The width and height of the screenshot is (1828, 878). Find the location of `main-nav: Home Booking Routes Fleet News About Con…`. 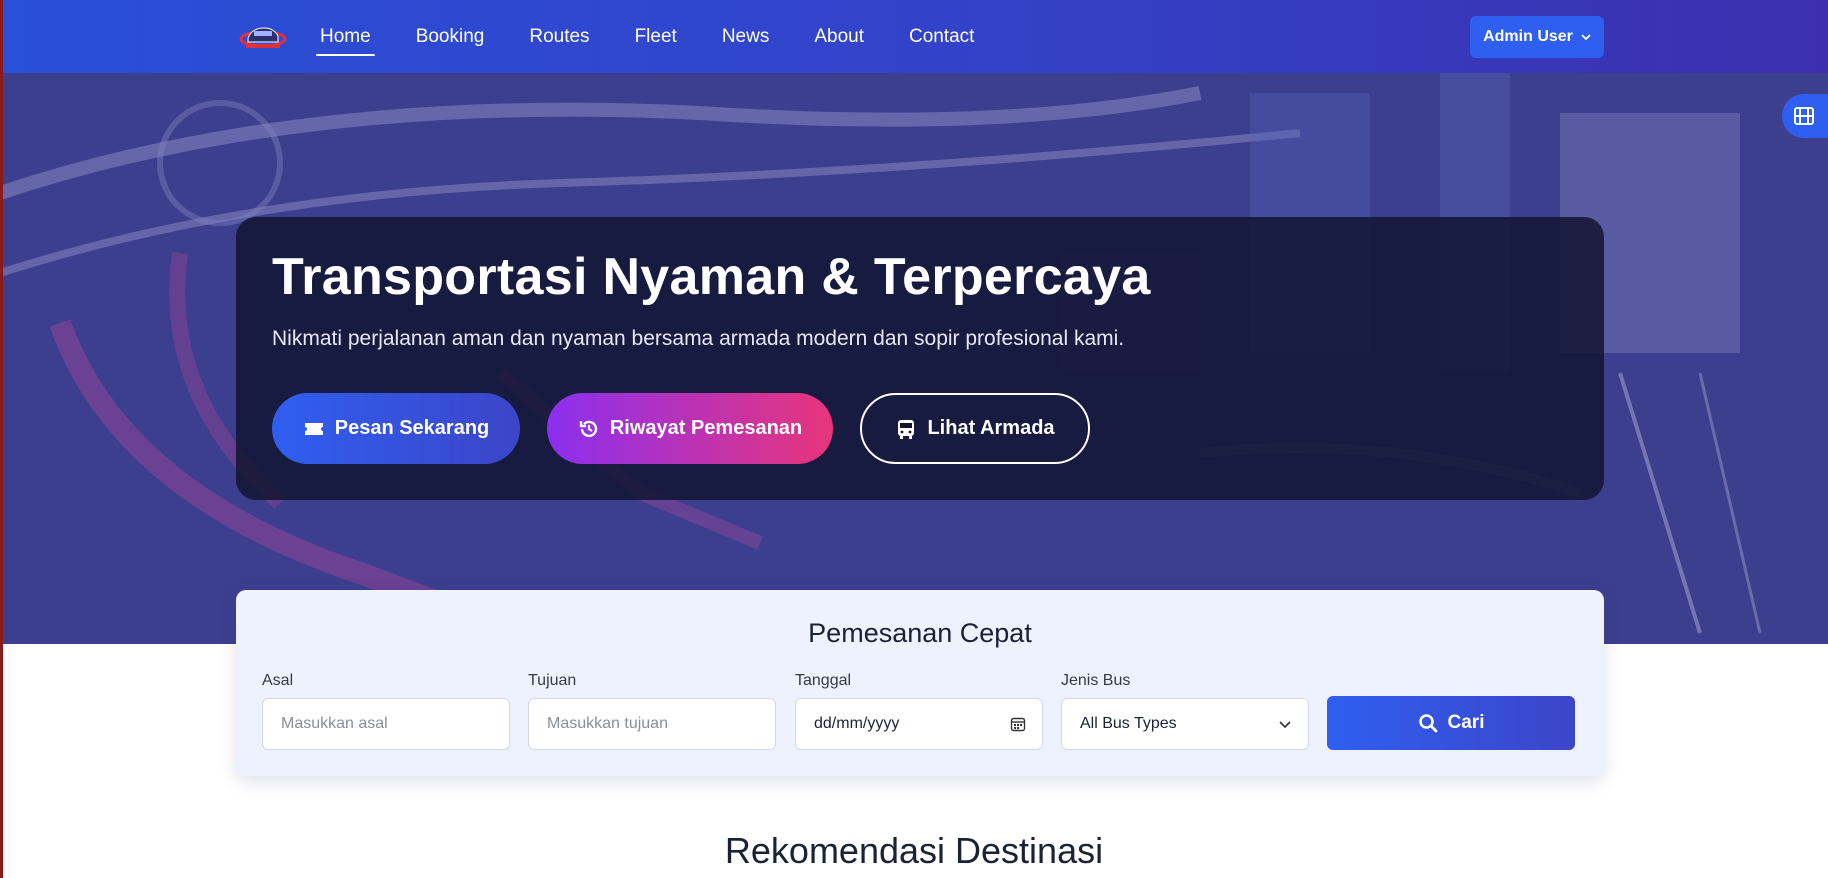

main-nav: Home Booking Routes Fleet News About Con… is located at coordinates (667, 36).